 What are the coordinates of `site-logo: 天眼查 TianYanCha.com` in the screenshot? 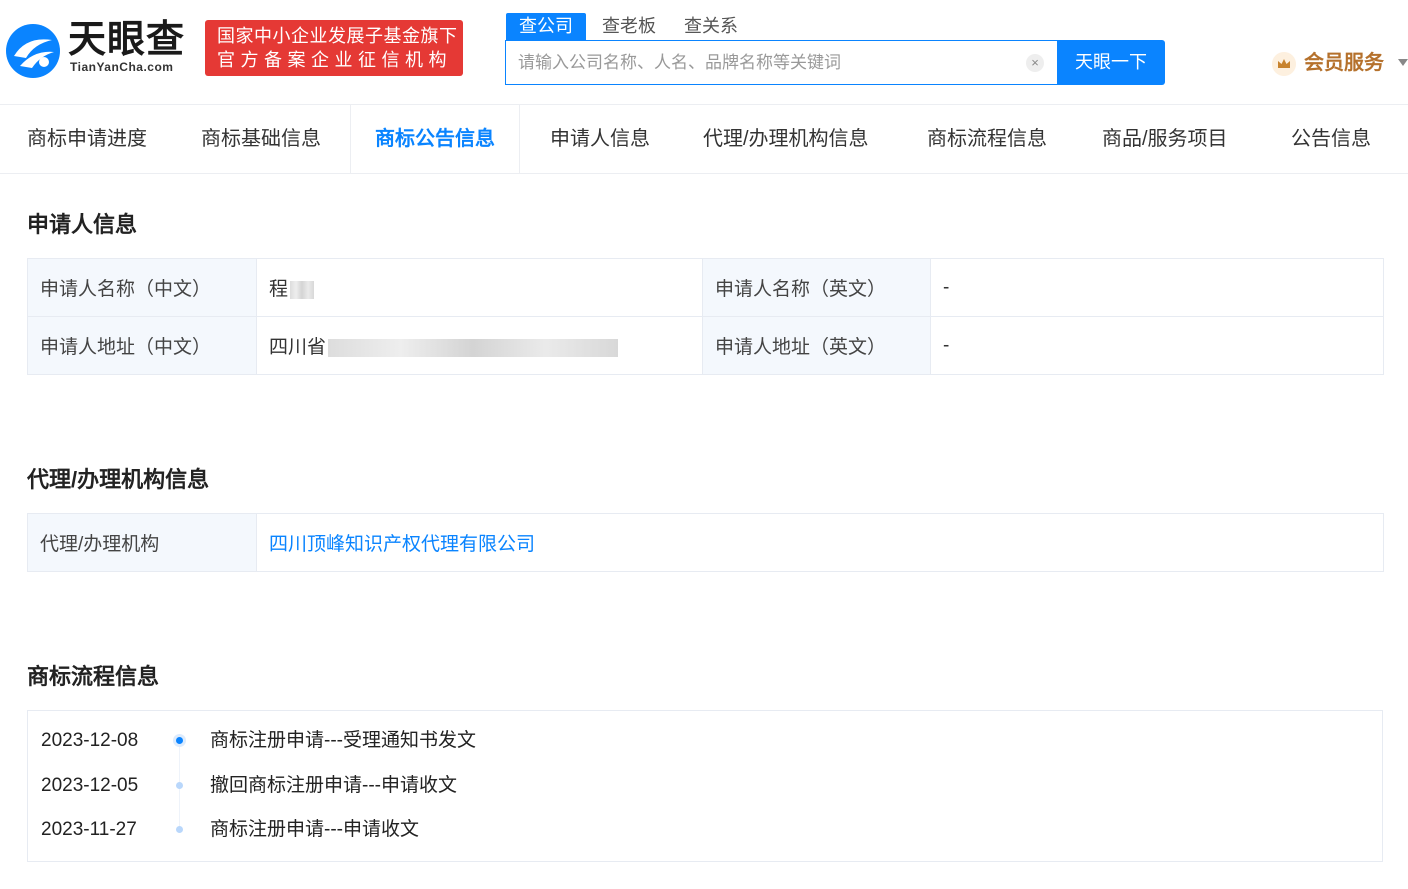 It's located at (97, 49).